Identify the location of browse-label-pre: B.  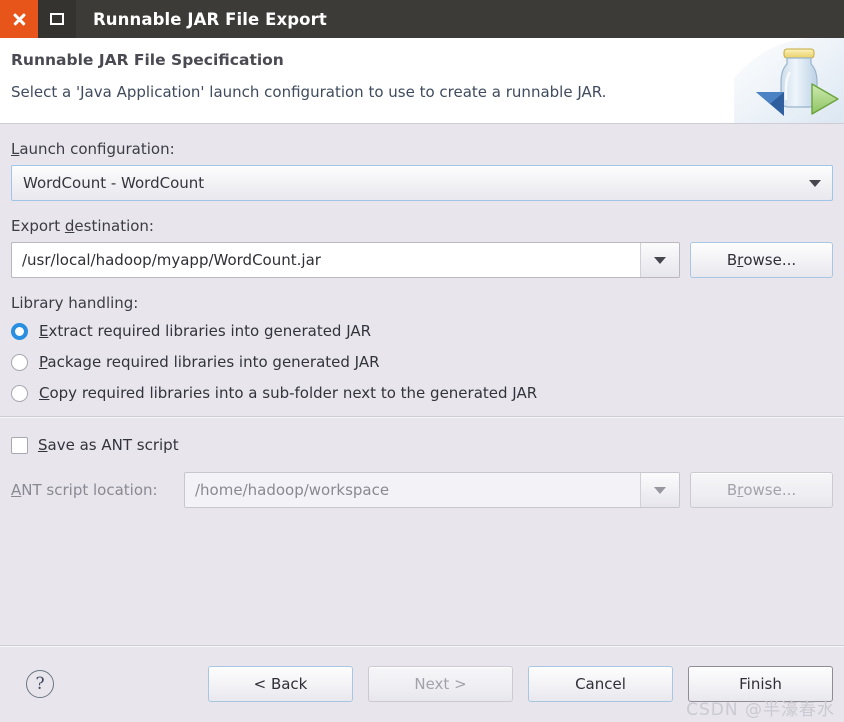
(732, 260).